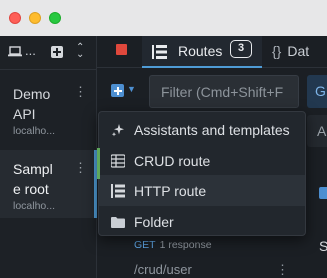 The image size is (327, 278). I want to click on sparkle-icon, so click(117, 130).